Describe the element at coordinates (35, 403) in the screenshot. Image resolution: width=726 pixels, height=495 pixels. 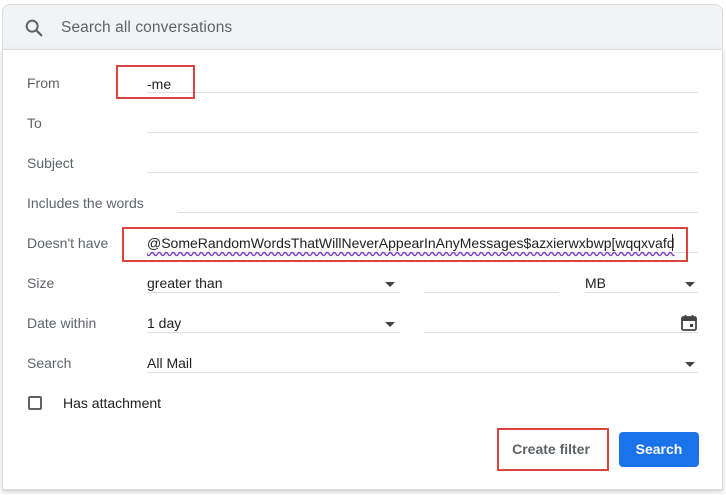
I see `has-attachment-checkbox` at that location.